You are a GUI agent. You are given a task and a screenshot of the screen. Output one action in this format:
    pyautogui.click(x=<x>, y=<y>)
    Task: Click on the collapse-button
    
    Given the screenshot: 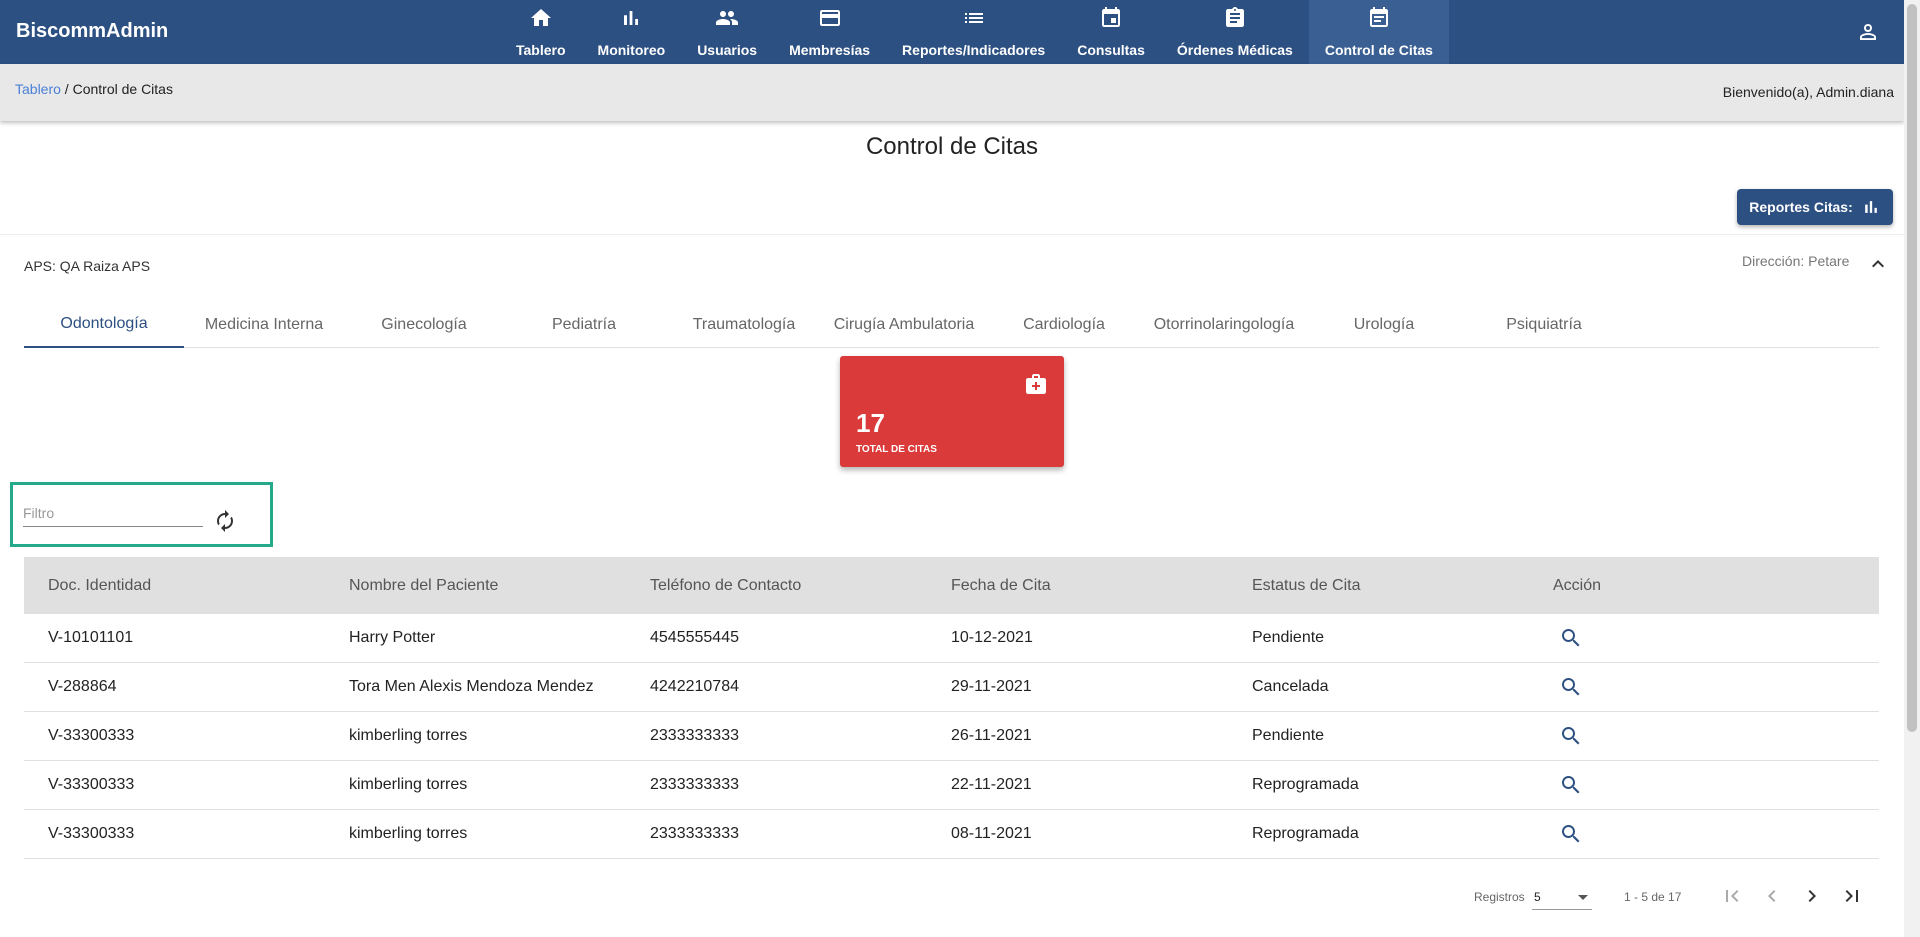 What is the action you would take?
    pyautogui.click(x=1878, y=264)
    